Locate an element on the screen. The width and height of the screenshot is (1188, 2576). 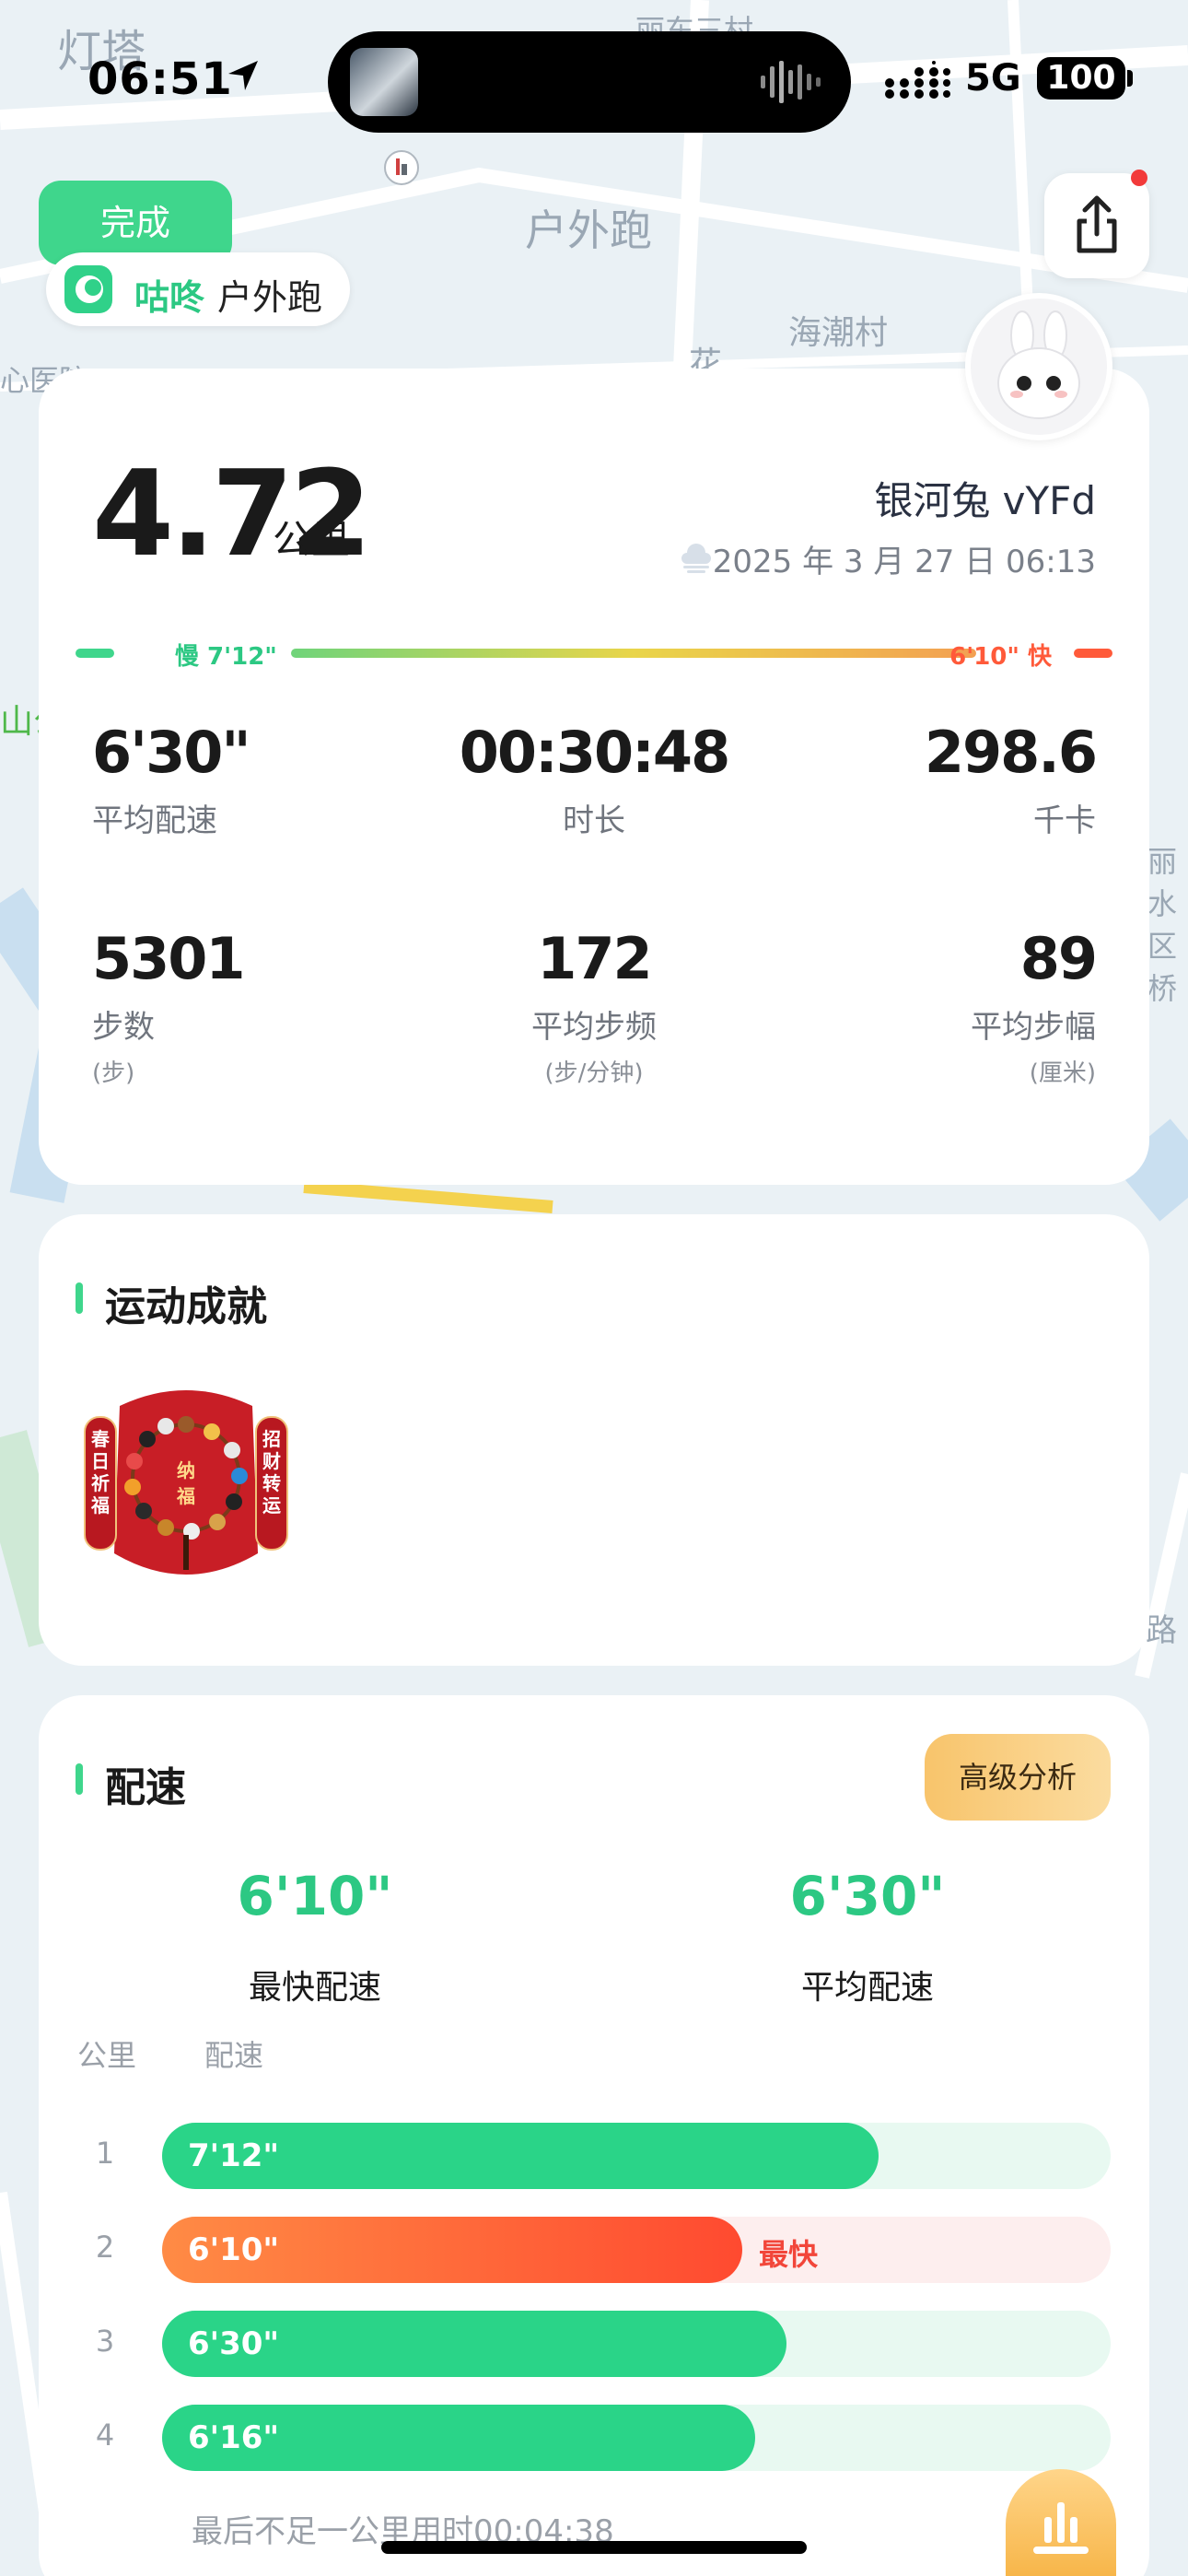
stat-steps: 5301 步数 (步) is located at coordinates (258, 1006).